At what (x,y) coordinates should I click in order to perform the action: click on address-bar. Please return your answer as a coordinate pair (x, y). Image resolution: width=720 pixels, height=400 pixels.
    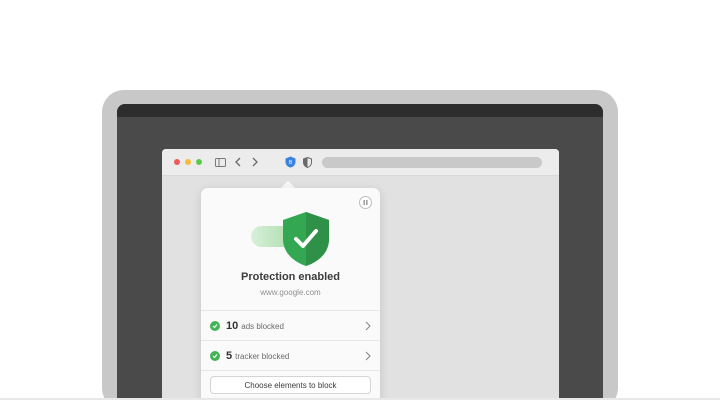
    Looking at the image, I should click on (432, 162).